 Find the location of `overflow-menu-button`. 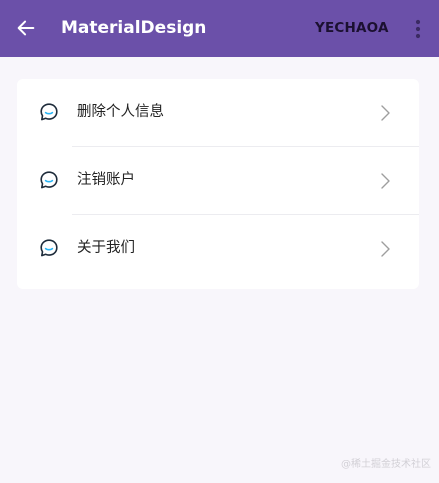

overflow-menu-button is located at coordinates (418, 29).